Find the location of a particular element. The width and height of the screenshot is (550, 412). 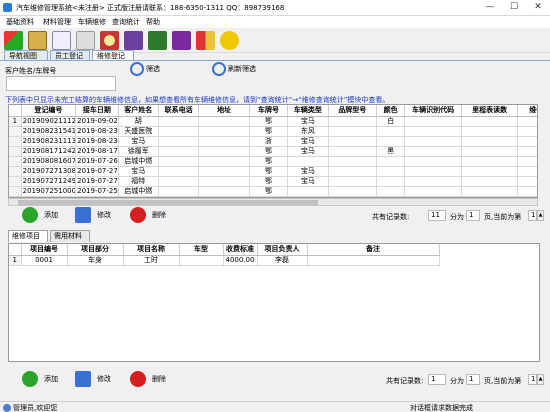

column-header: 项目负责人 is located at coordinates (282, 250).